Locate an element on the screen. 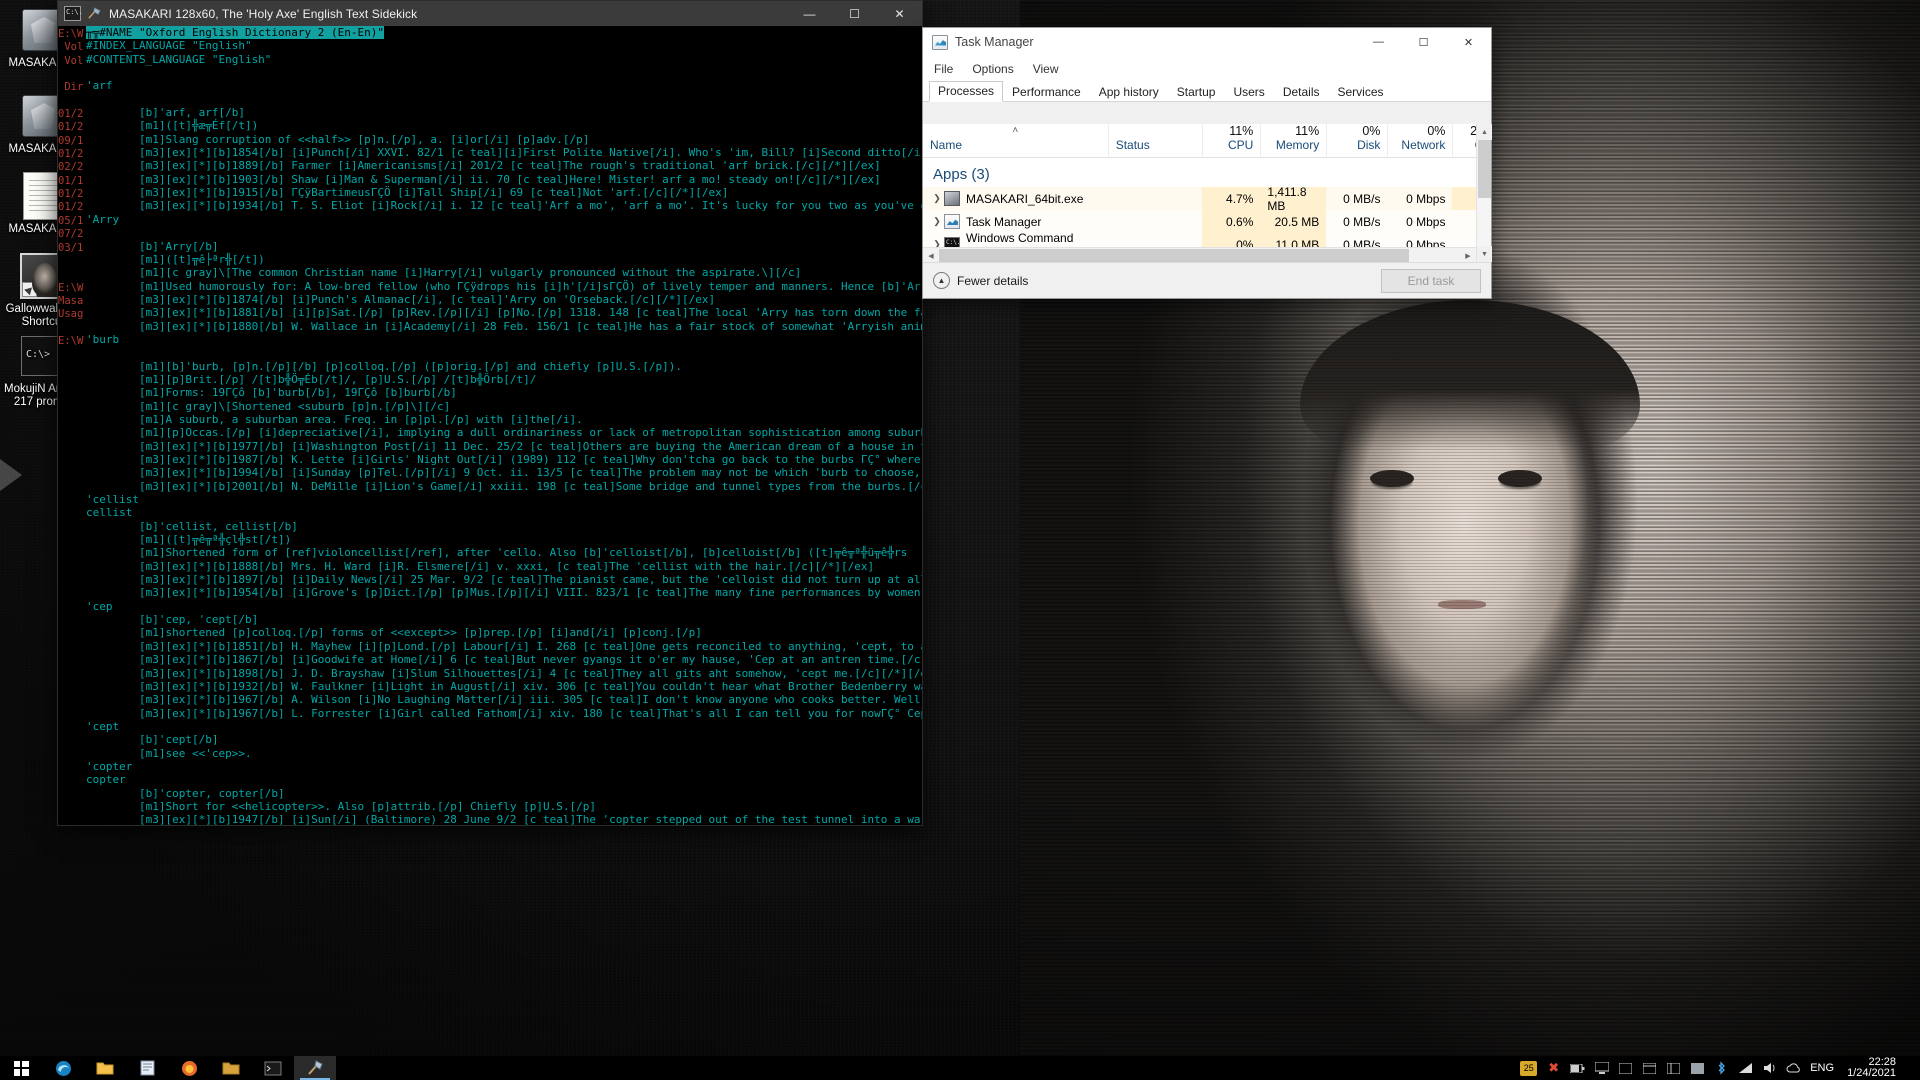 This screenshot has height=1080, width=1920. taskbar-item-firefox is located at coordinates (189, 1068).